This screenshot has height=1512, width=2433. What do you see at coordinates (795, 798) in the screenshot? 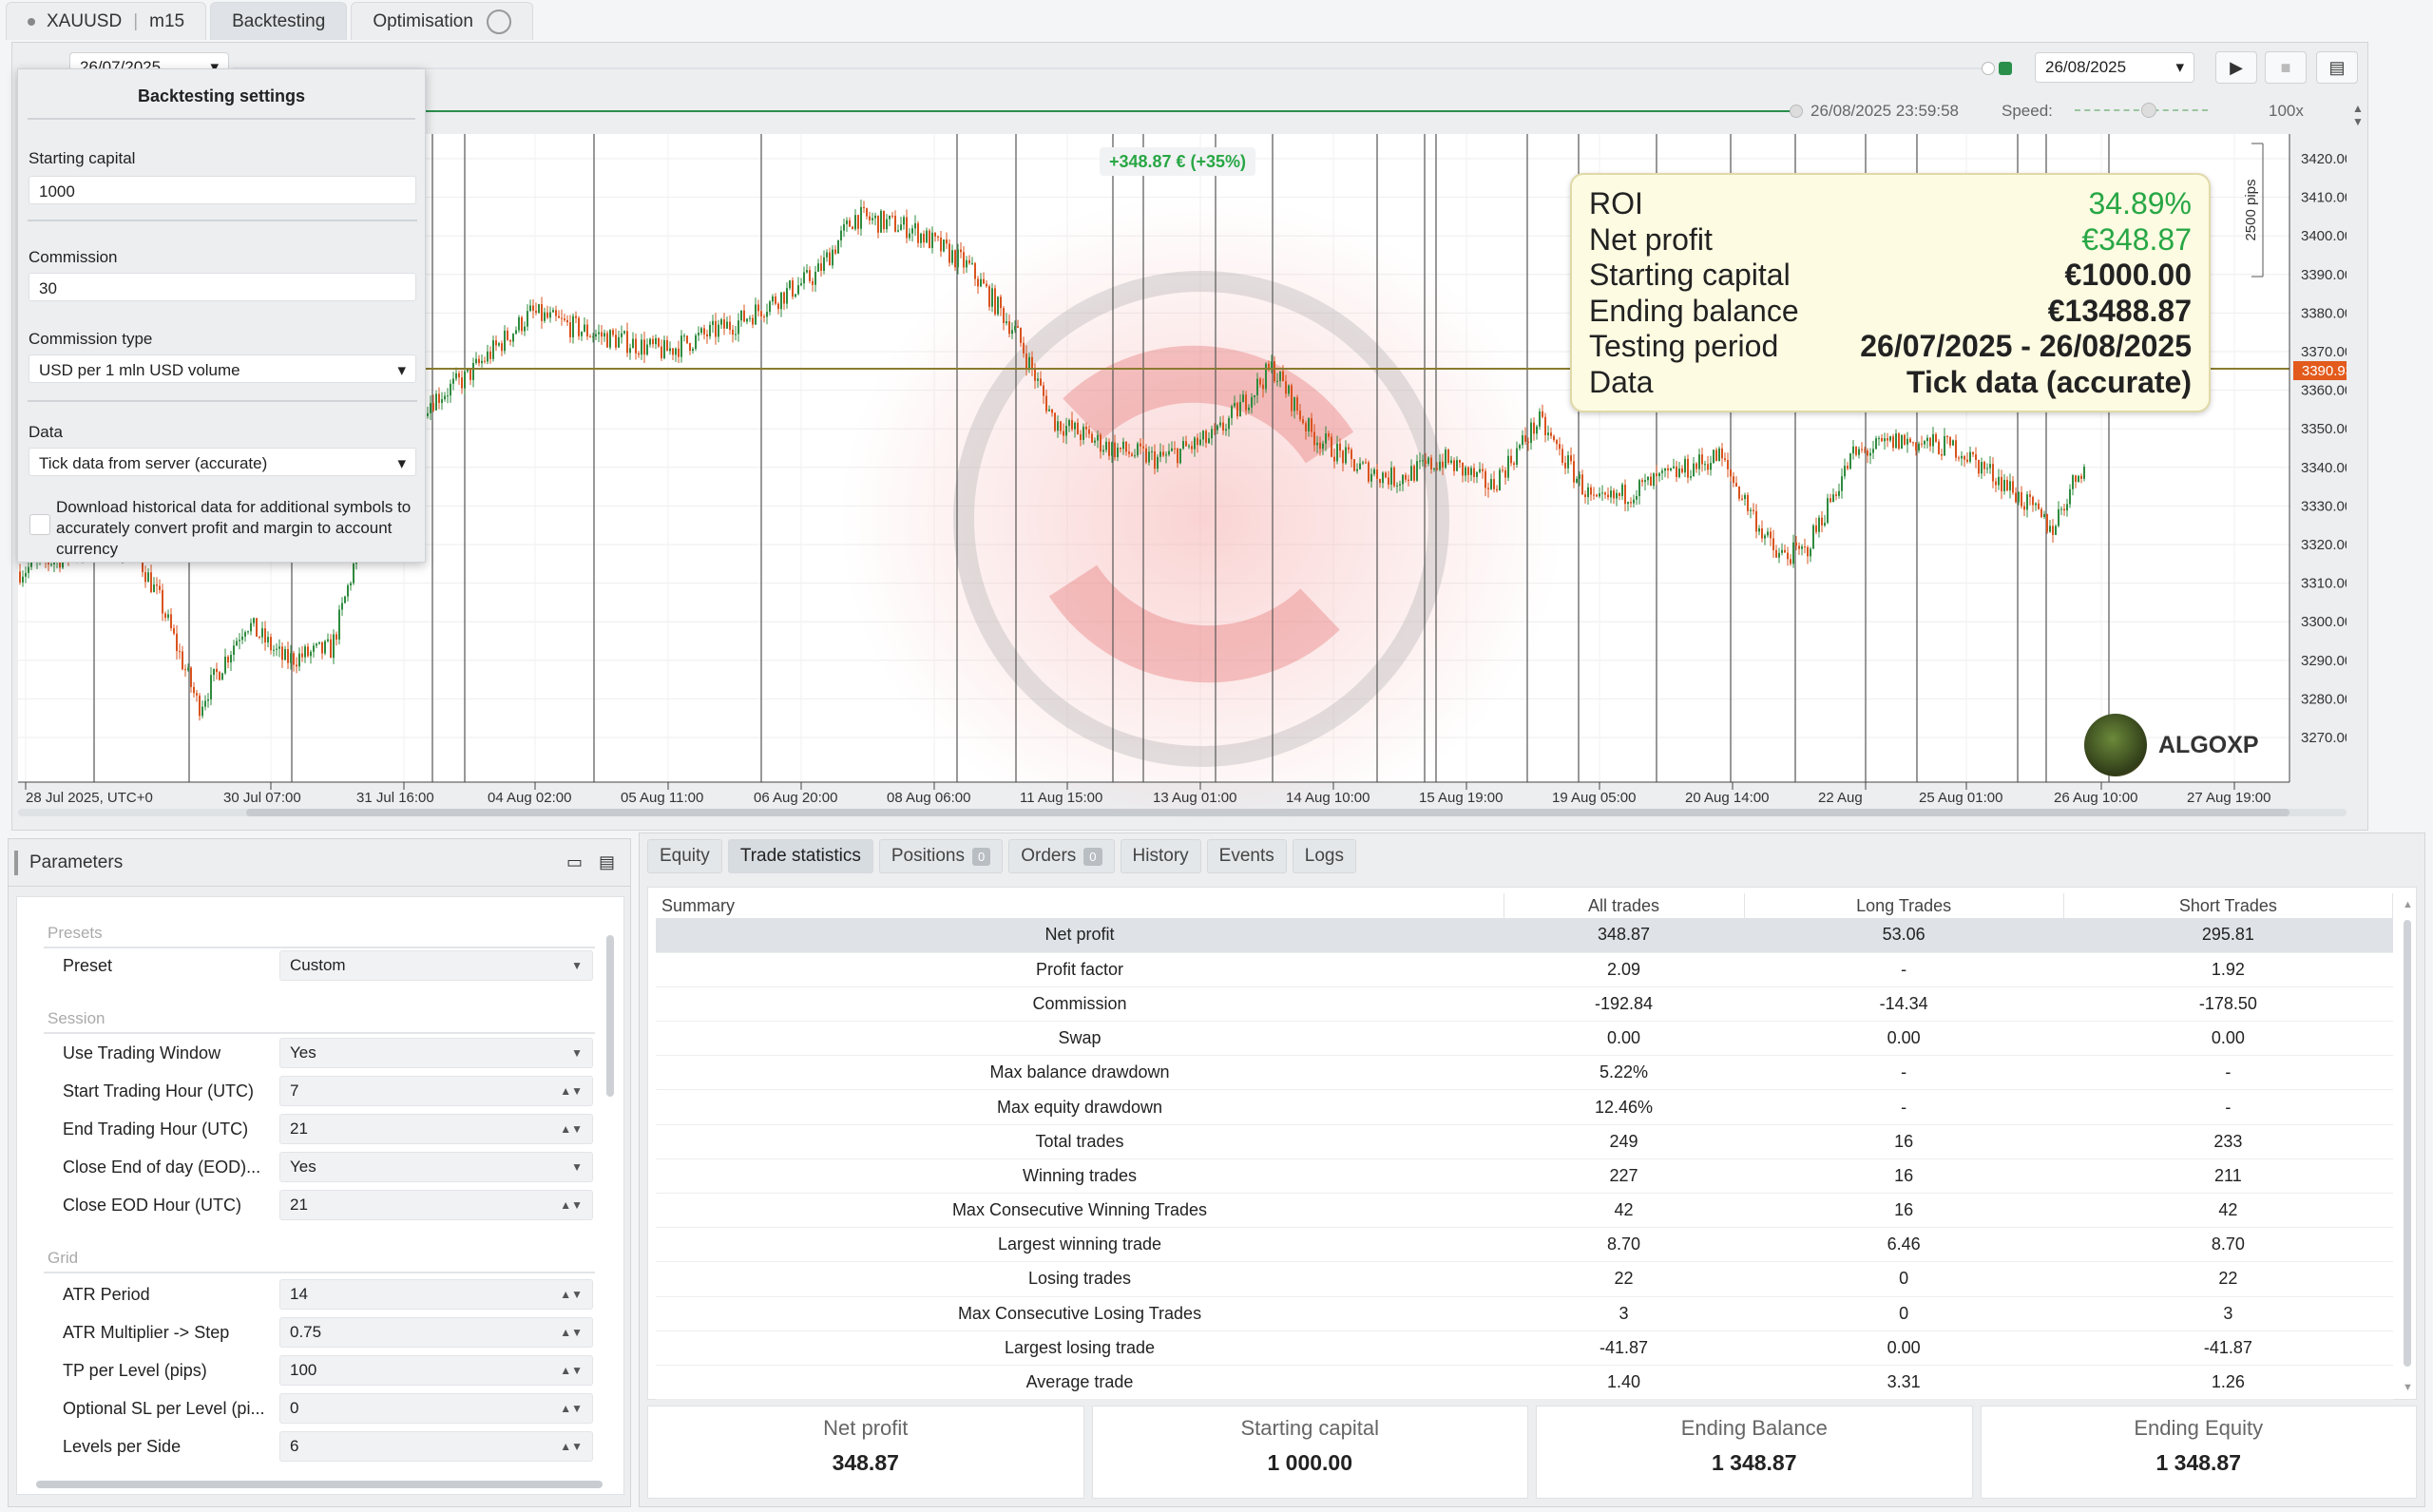
I see `time-tick-label: 06 Aug 20:00` at bounding box center [795, 798].